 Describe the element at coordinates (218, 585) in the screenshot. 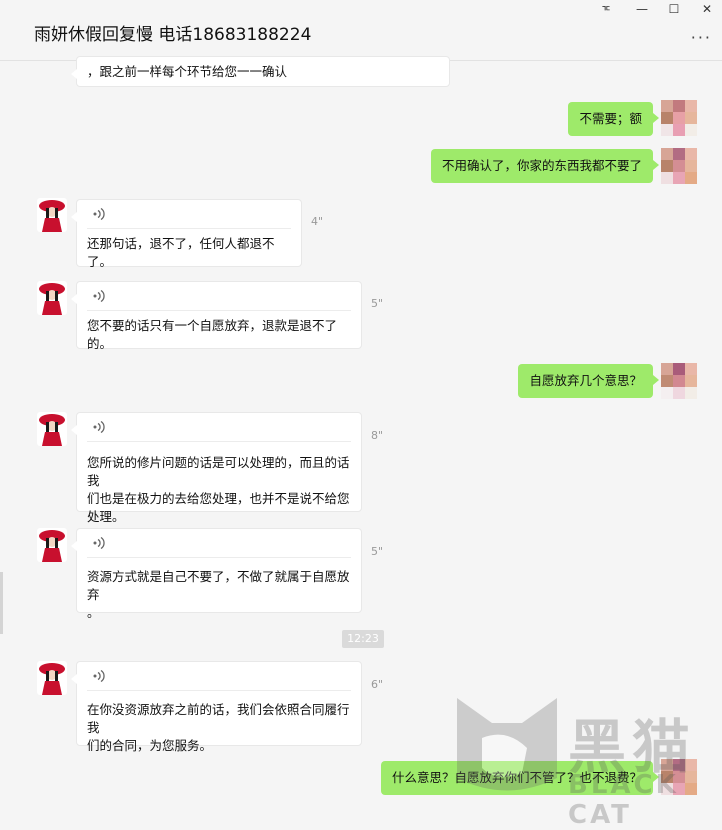

I see `transcription-line: 资源方式就是自己不要了，不做了就属于自愿放弃` at that location.